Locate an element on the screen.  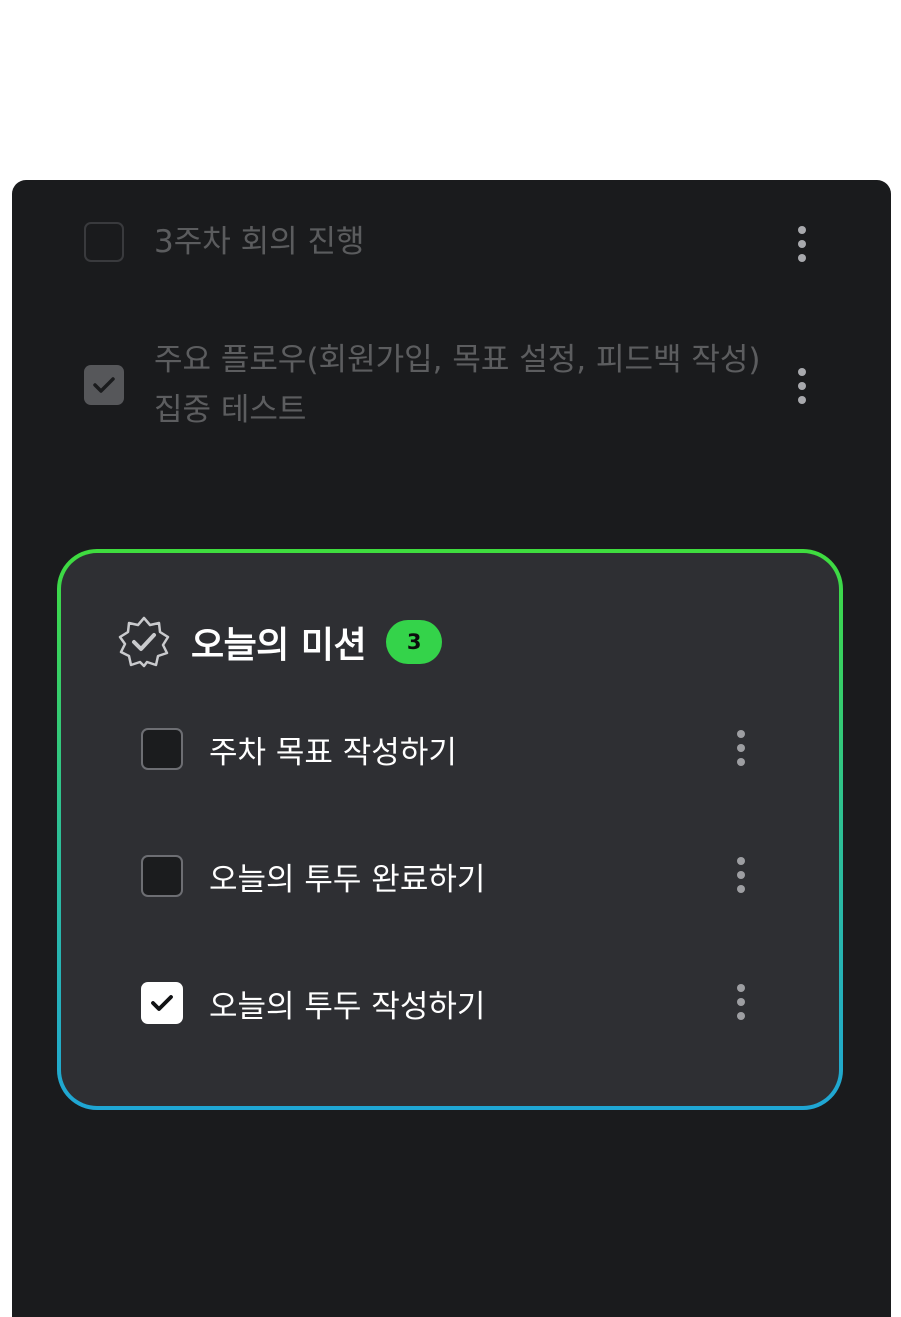
mission-item: 주차 목표 작성하기 is located at coordinates (451, 749).